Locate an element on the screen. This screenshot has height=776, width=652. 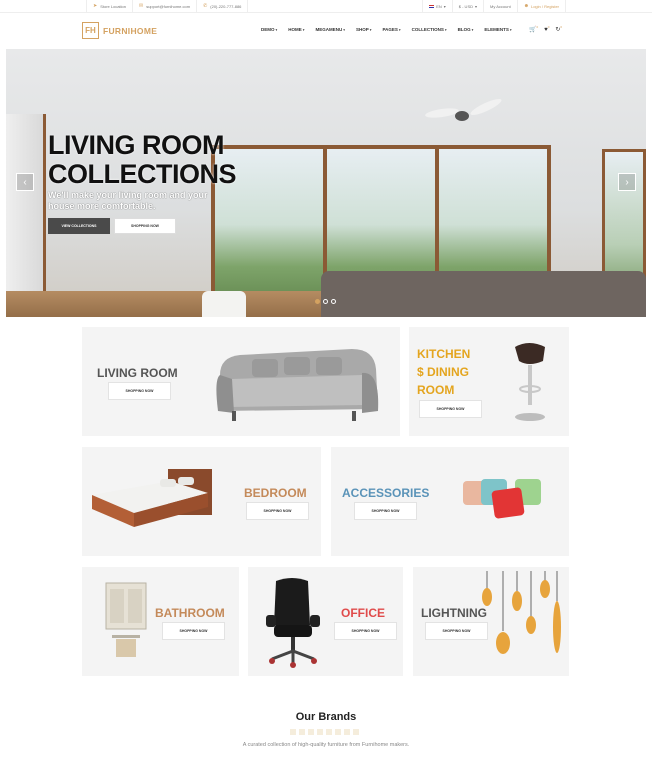
store-location-link: ➤ Store Location is located at coordinates (109, 6).